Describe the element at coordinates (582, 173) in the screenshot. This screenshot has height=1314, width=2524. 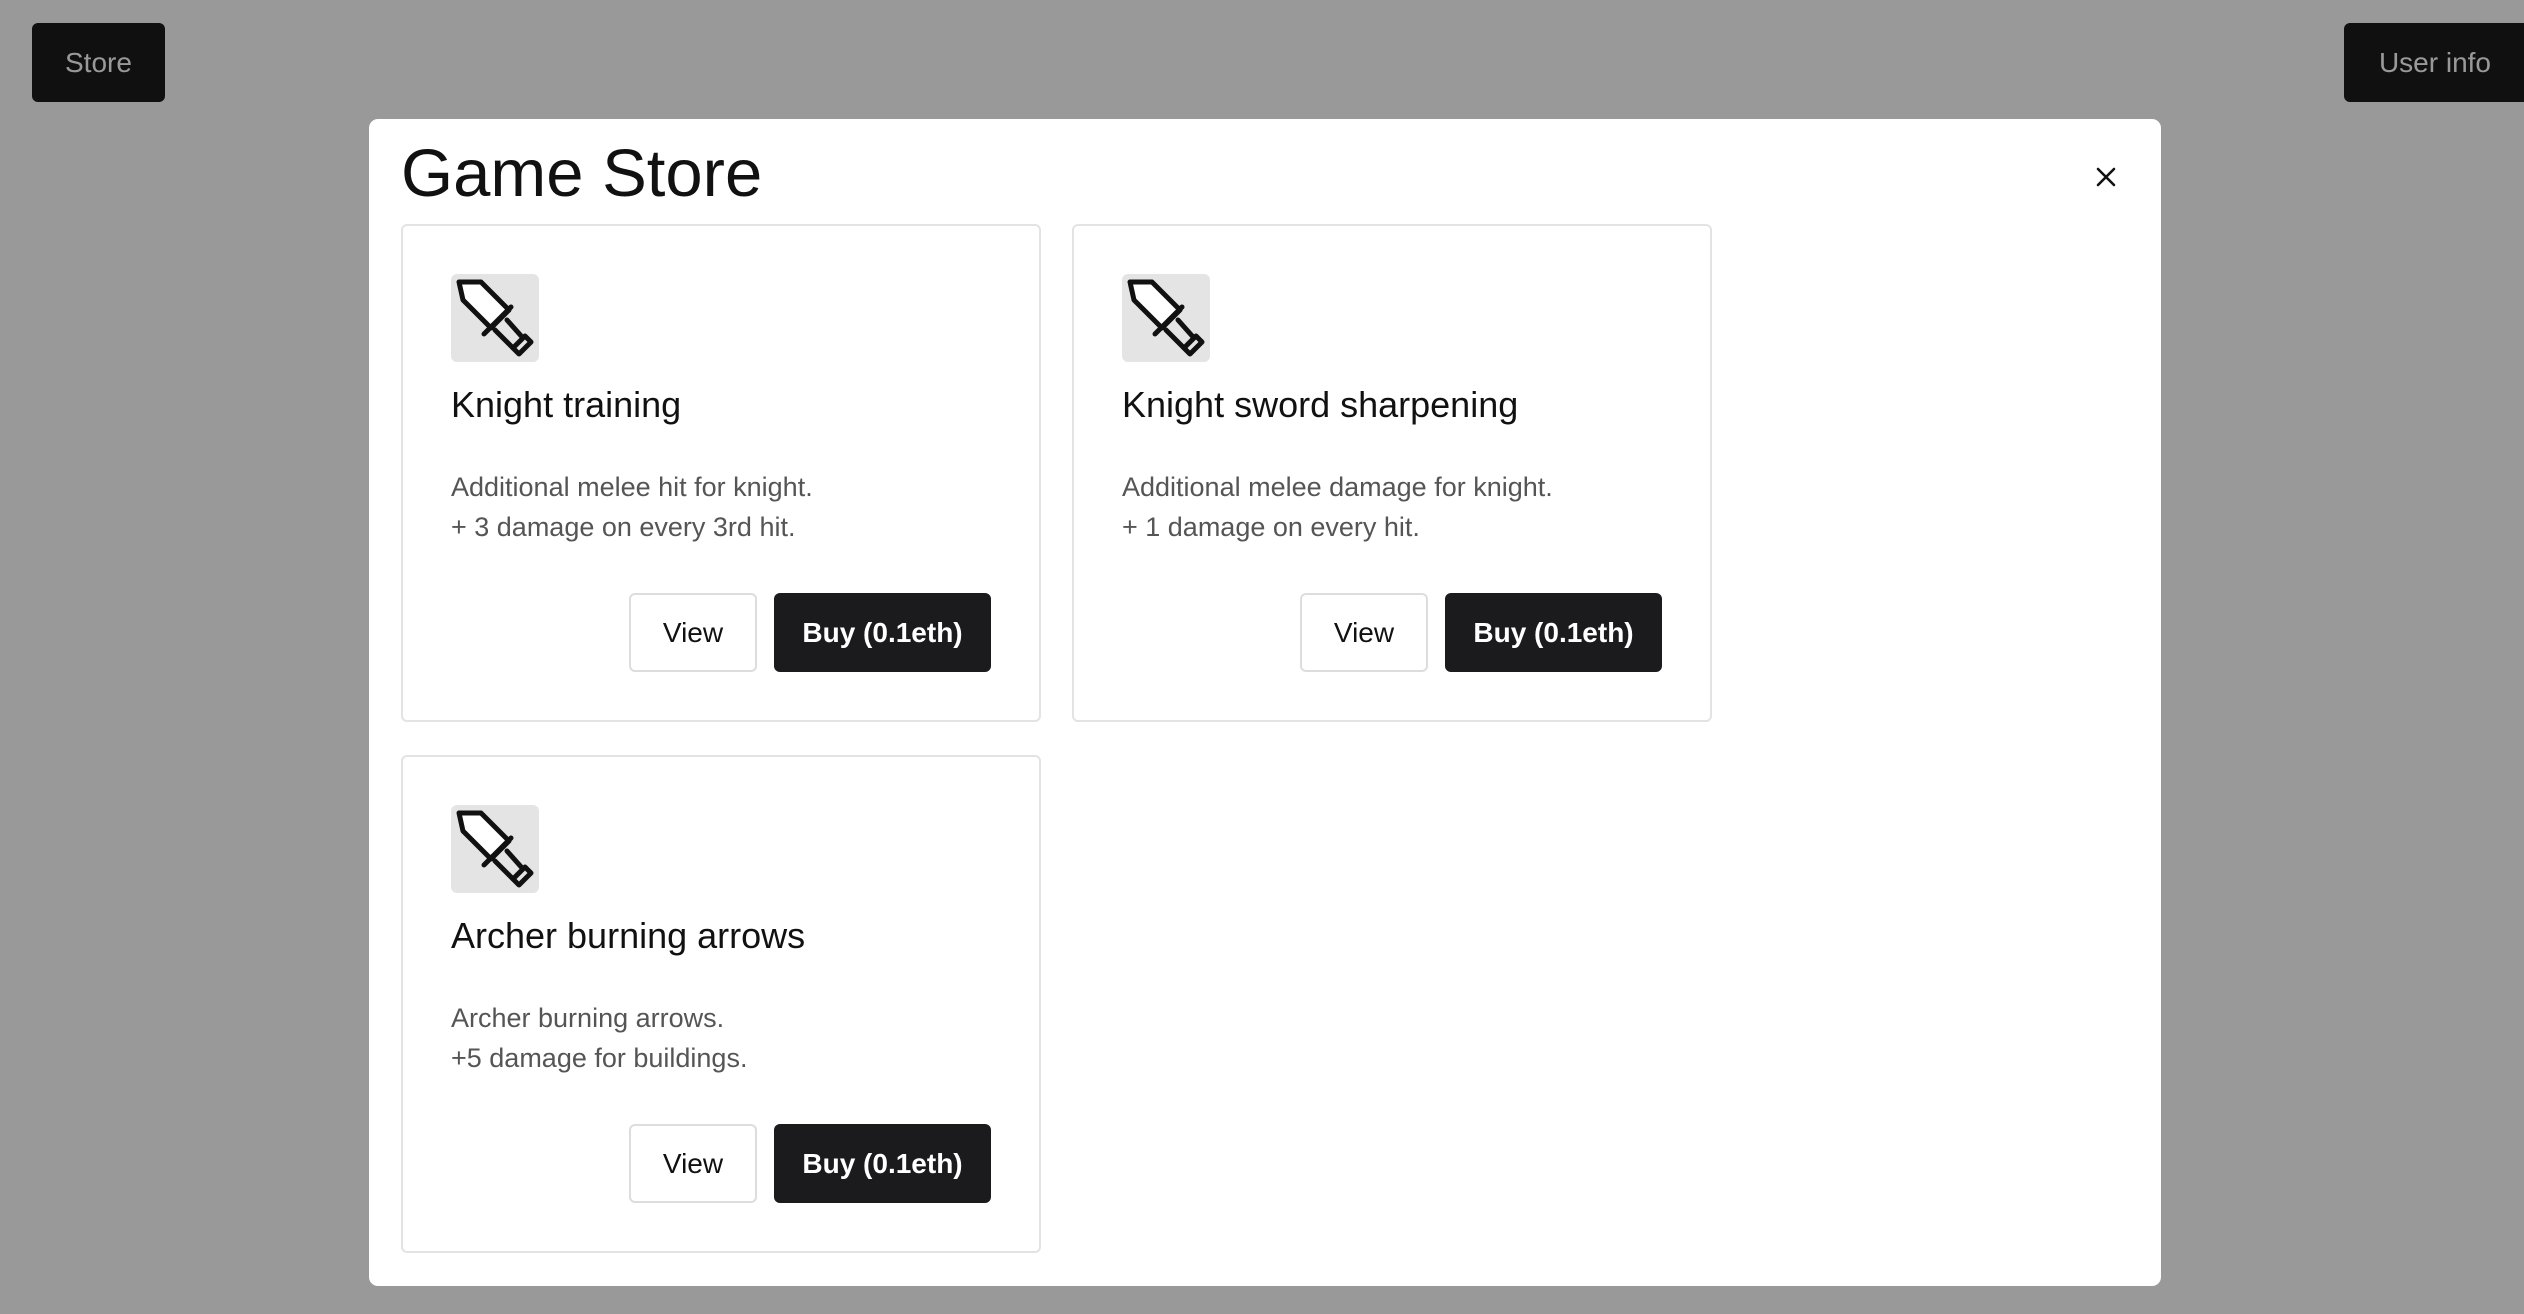
I see `modal-title: Game Store` at that location.